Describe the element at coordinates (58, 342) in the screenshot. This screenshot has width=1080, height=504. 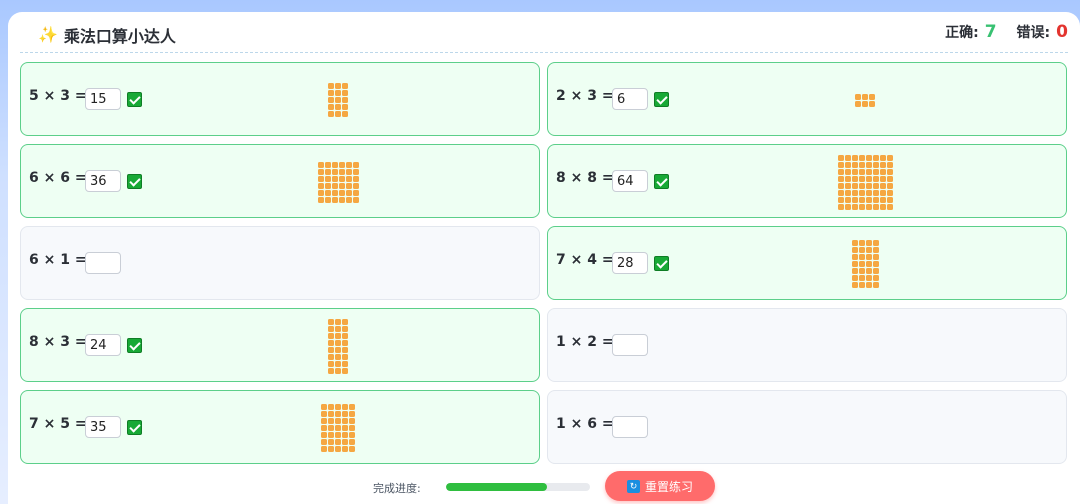
I see `question-expression: 8 × 3 =` at that location.